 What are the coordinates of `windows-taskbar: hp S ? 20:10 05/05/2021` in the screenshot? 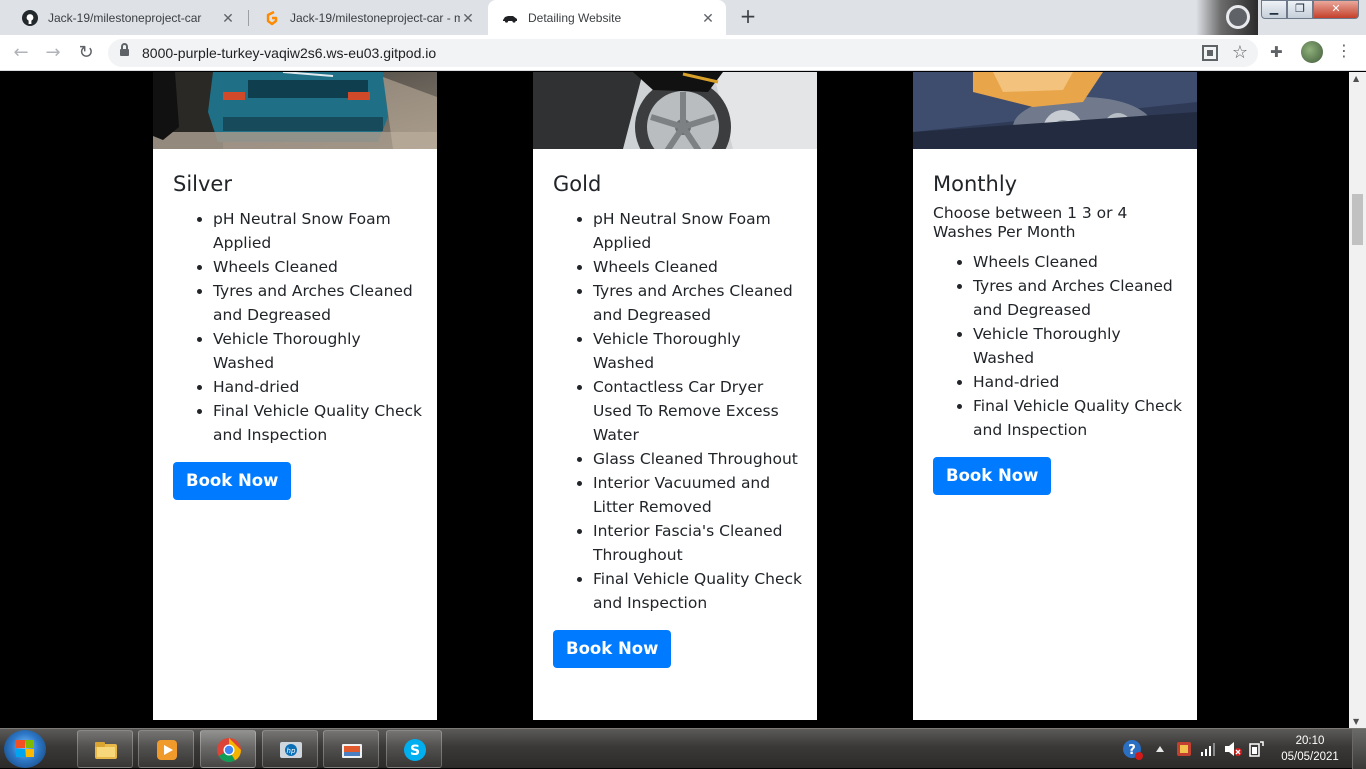 It's located at (683, 748).